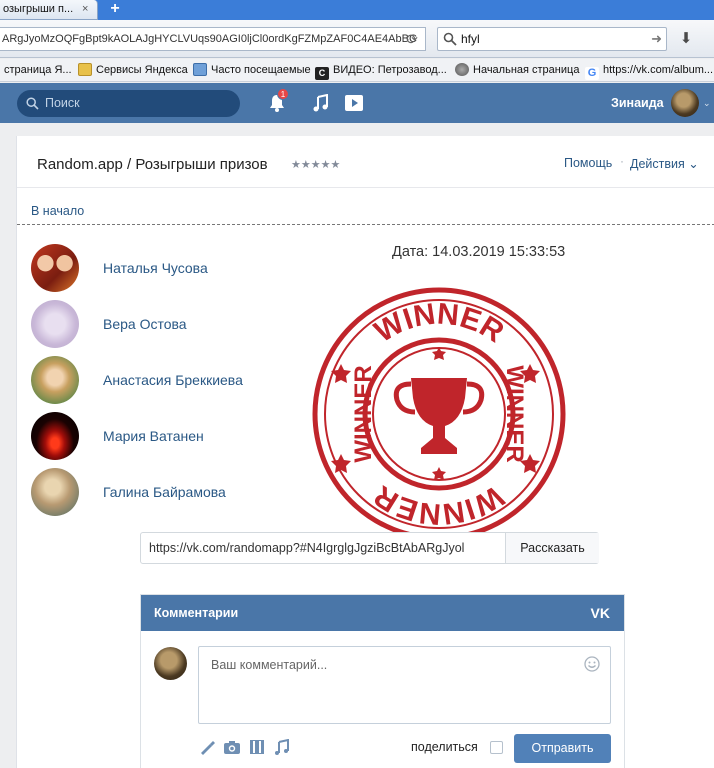 This screenshot has width=714, height=768. What do you see at coordinates (85, 9) in the screenshot?
I see `close-tab-icon: ×` at bounding box center [85, 9].